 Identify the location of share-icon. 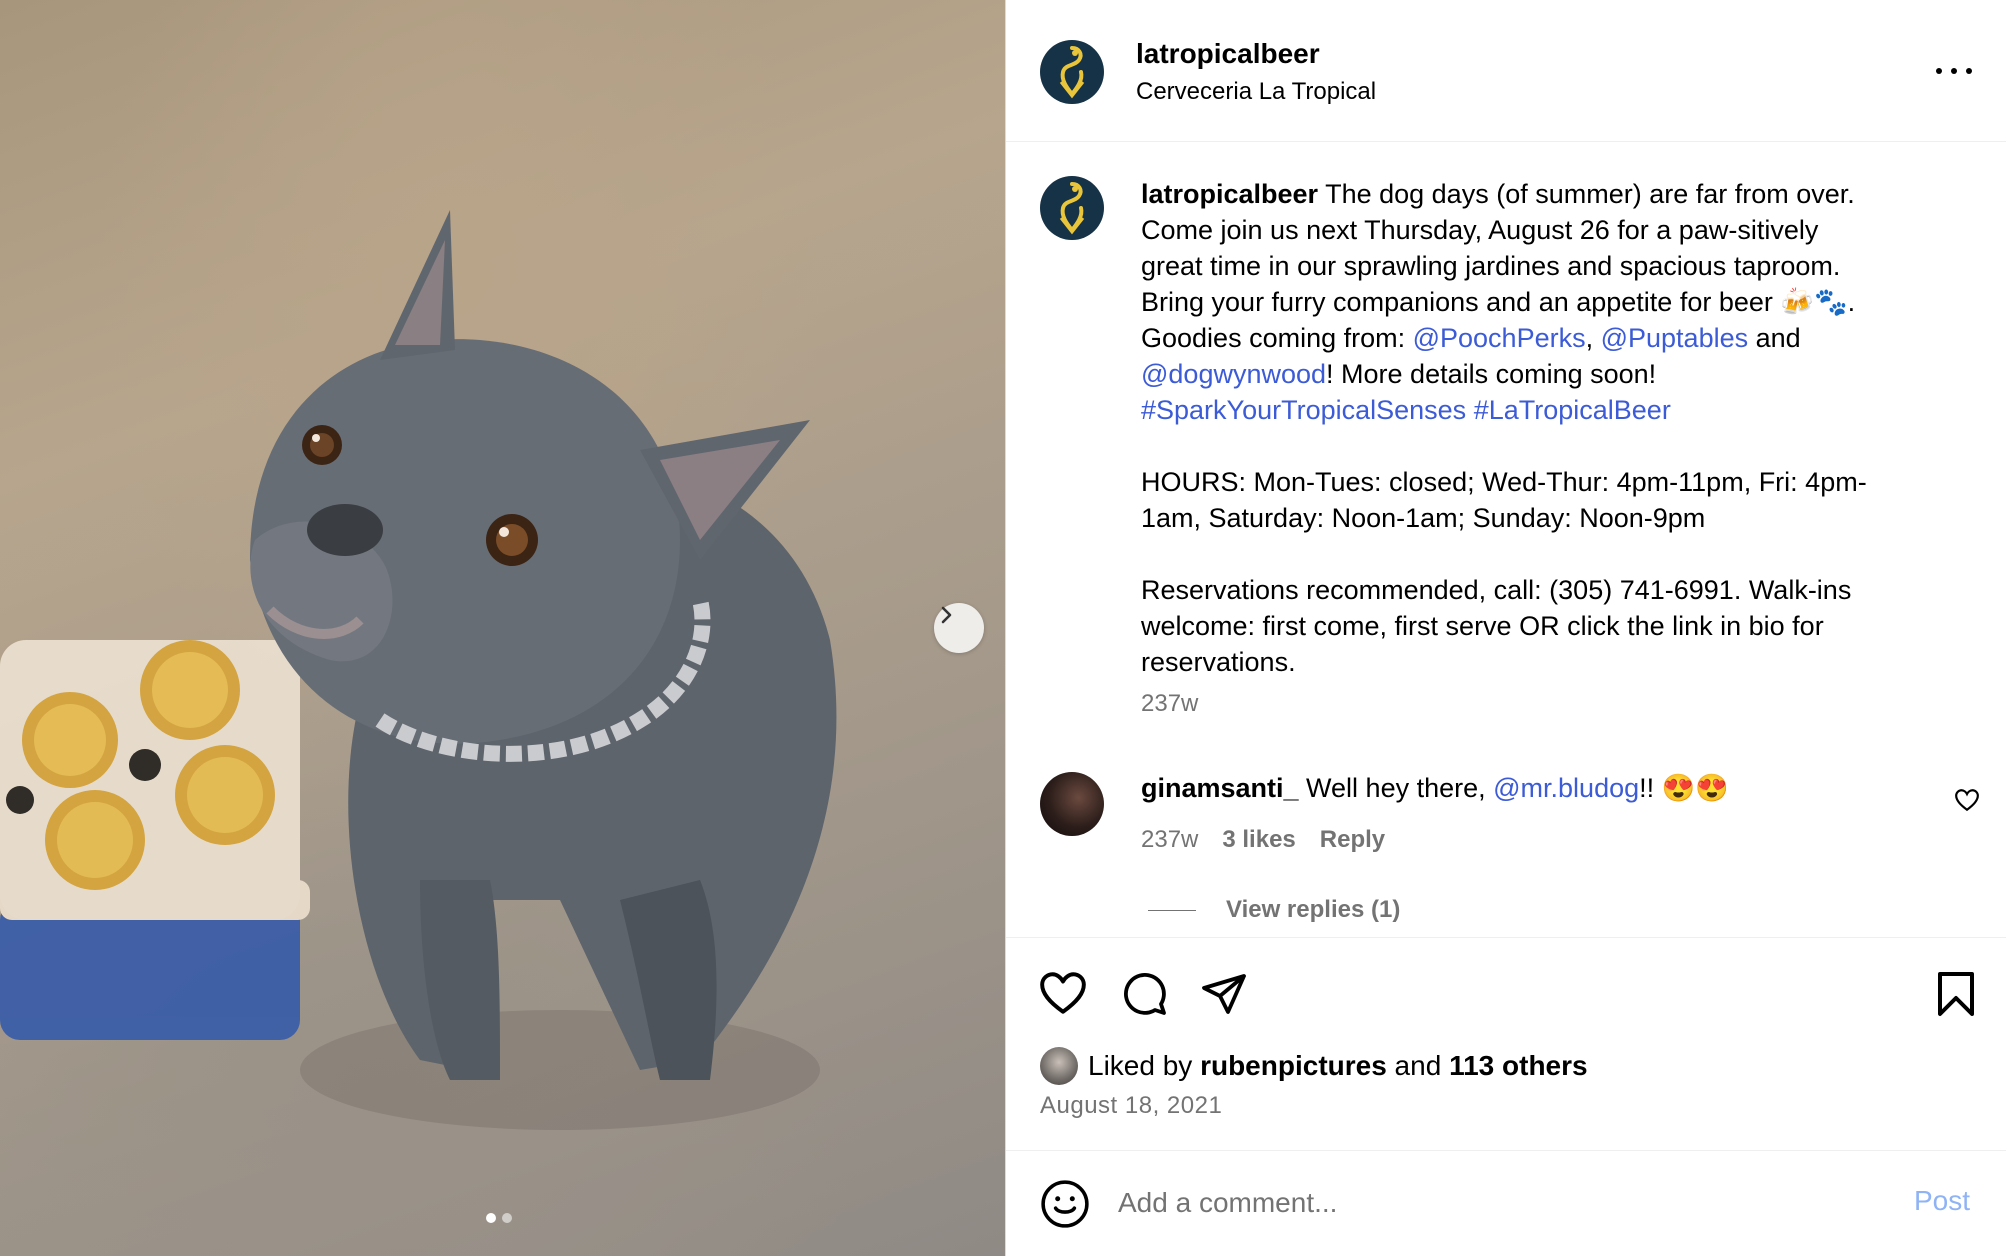
(1224, 994).